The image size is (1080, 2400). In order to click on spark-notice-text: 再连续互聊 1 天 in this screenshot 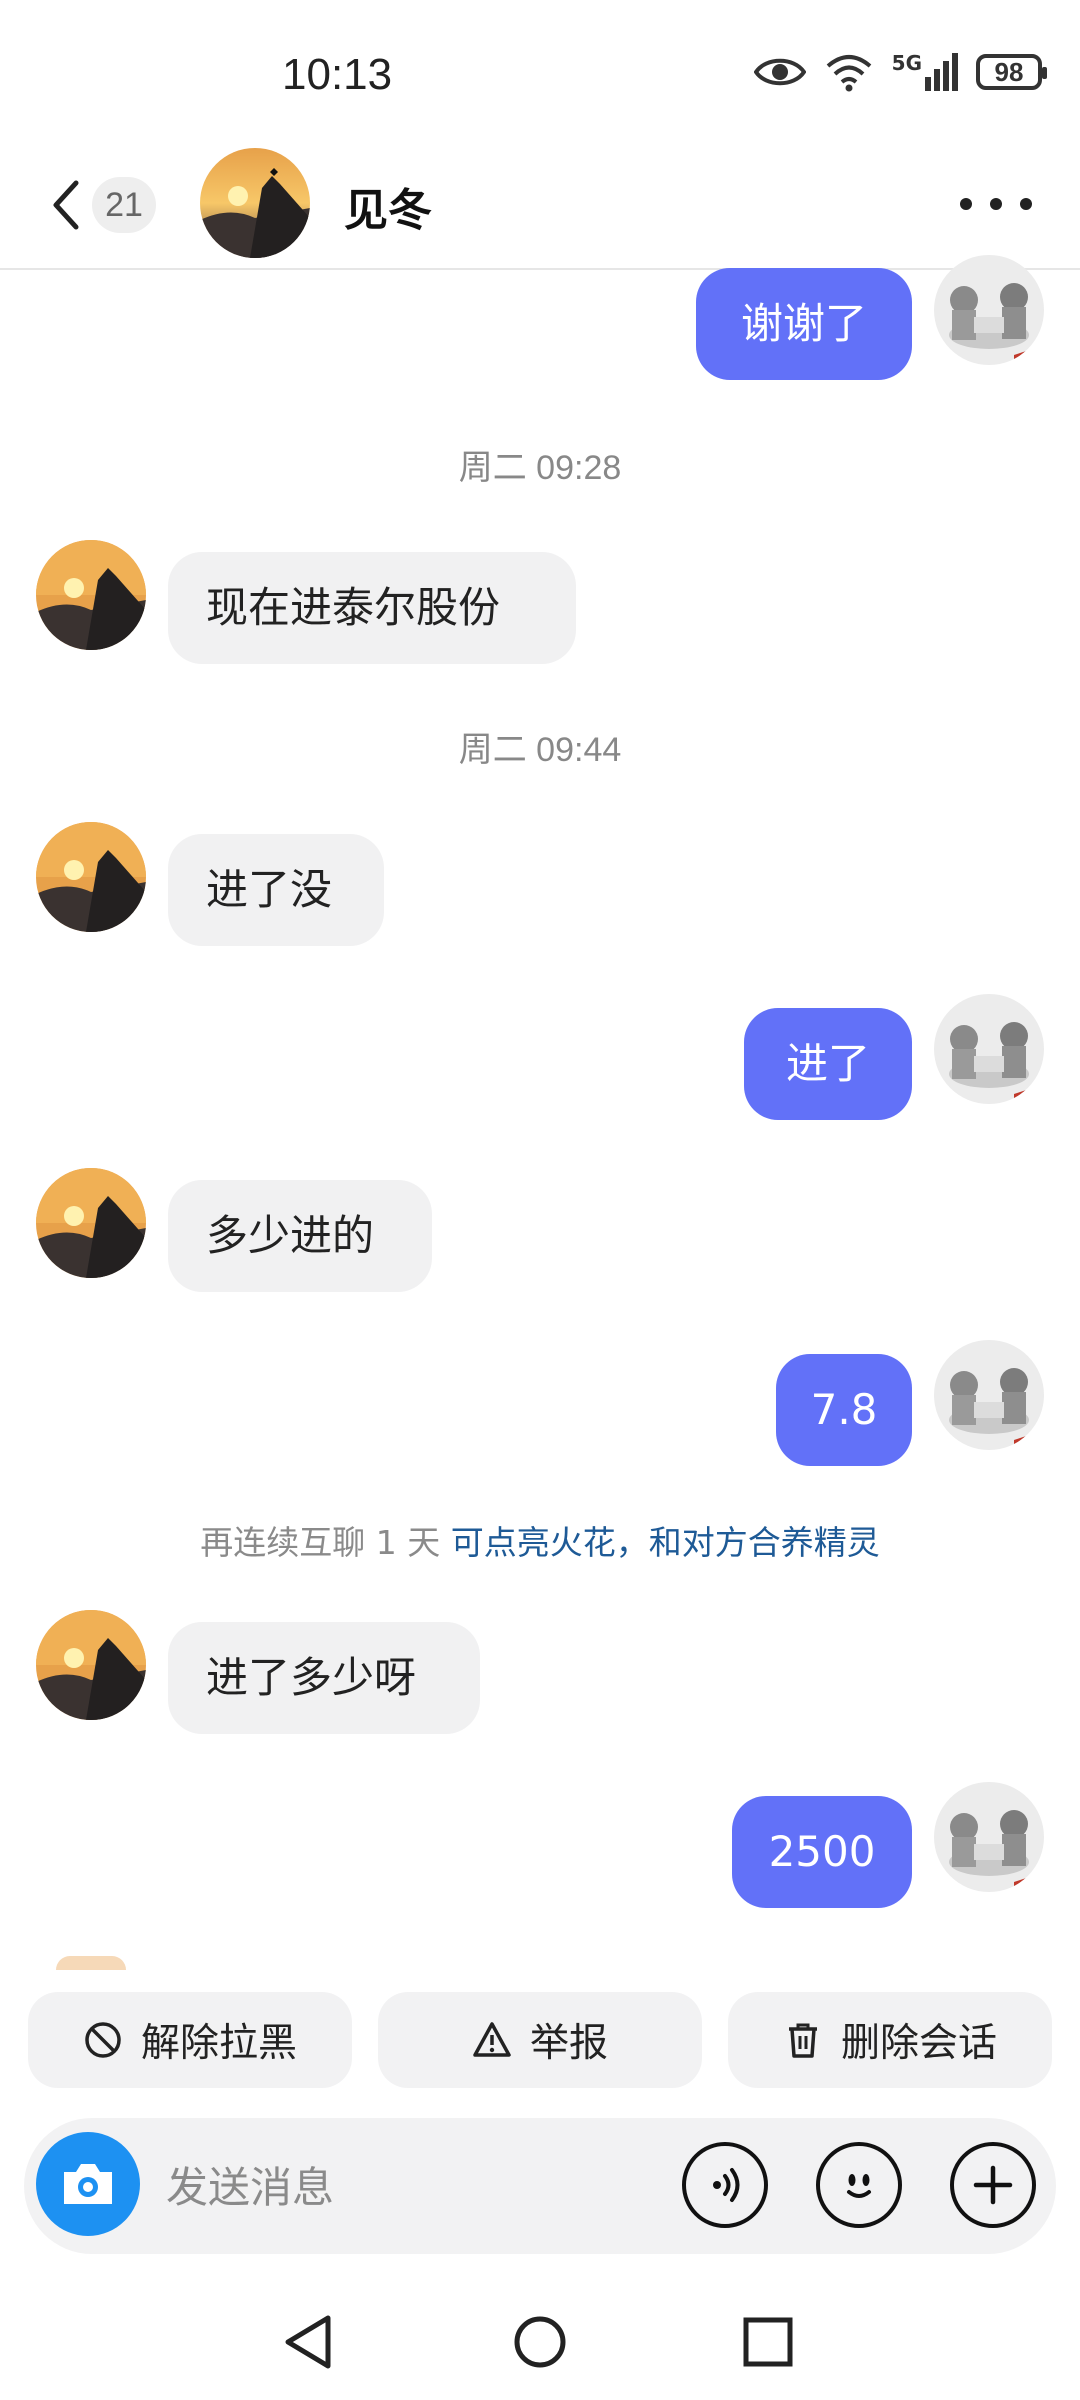, I will do `click(320, 1542)`.